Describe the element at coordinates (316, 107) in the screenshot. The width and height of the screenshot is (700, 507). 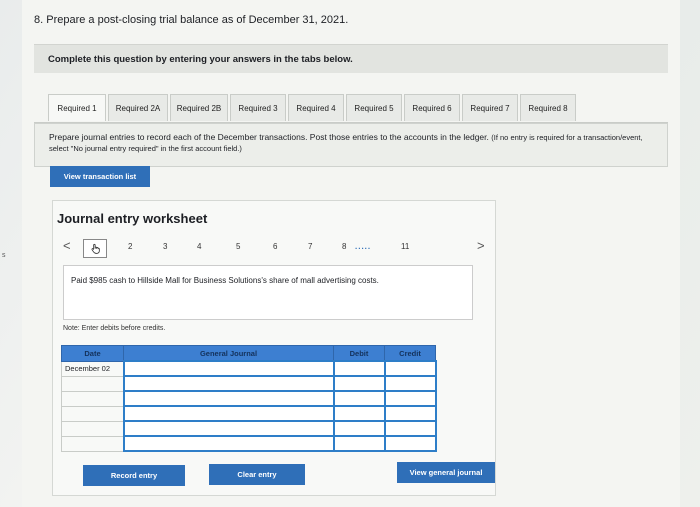
I see `tab-required-4: Required 4` at that location.